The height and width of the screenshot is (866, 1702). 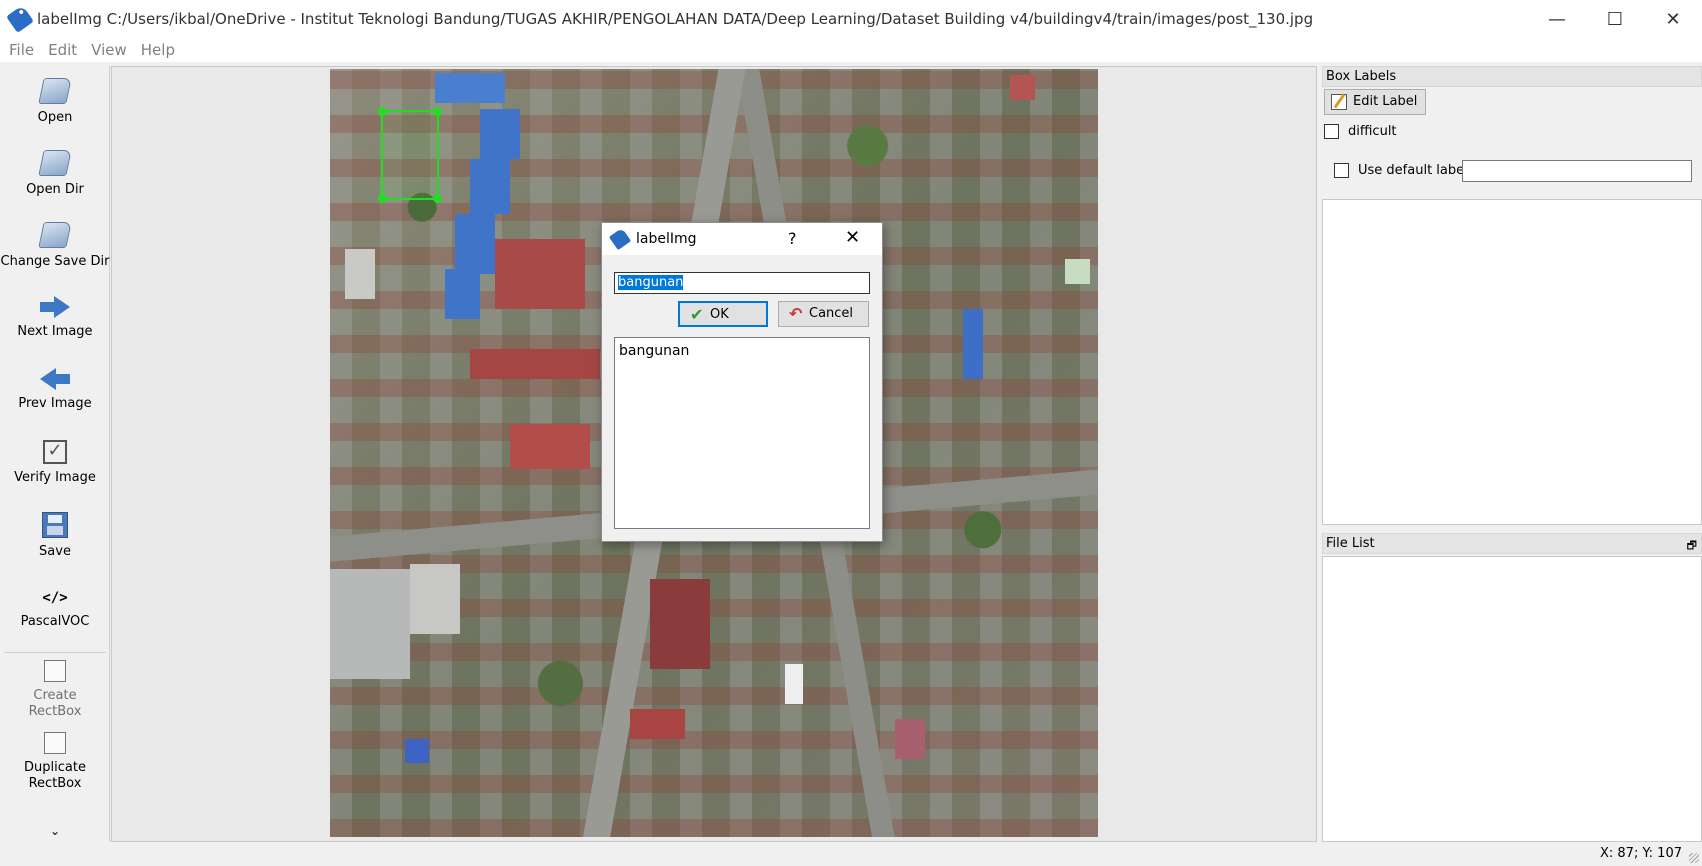 I want to click on cancel-button: ↶ Cancel, so click(x=823, y=314).